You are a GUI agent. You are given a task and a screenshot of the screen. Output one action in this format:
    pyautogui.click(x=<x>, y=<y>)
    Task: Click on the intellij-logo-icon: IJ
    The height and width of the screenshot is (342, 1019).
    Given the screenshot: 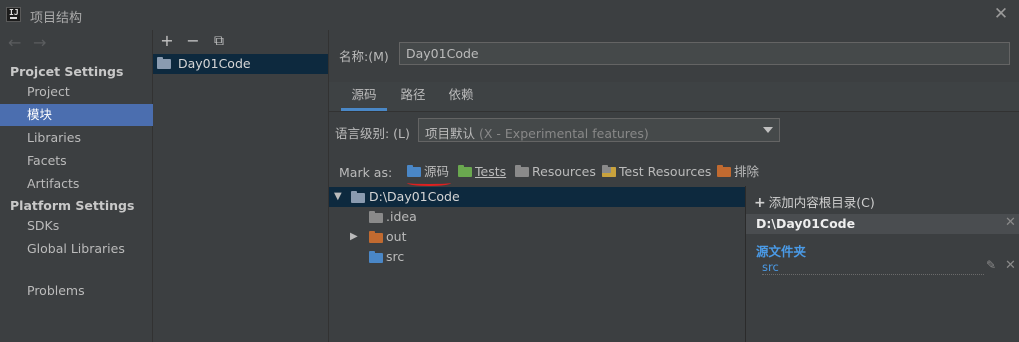 What is the action you would take?
    pyautogui.click(x=13, y=14)
    